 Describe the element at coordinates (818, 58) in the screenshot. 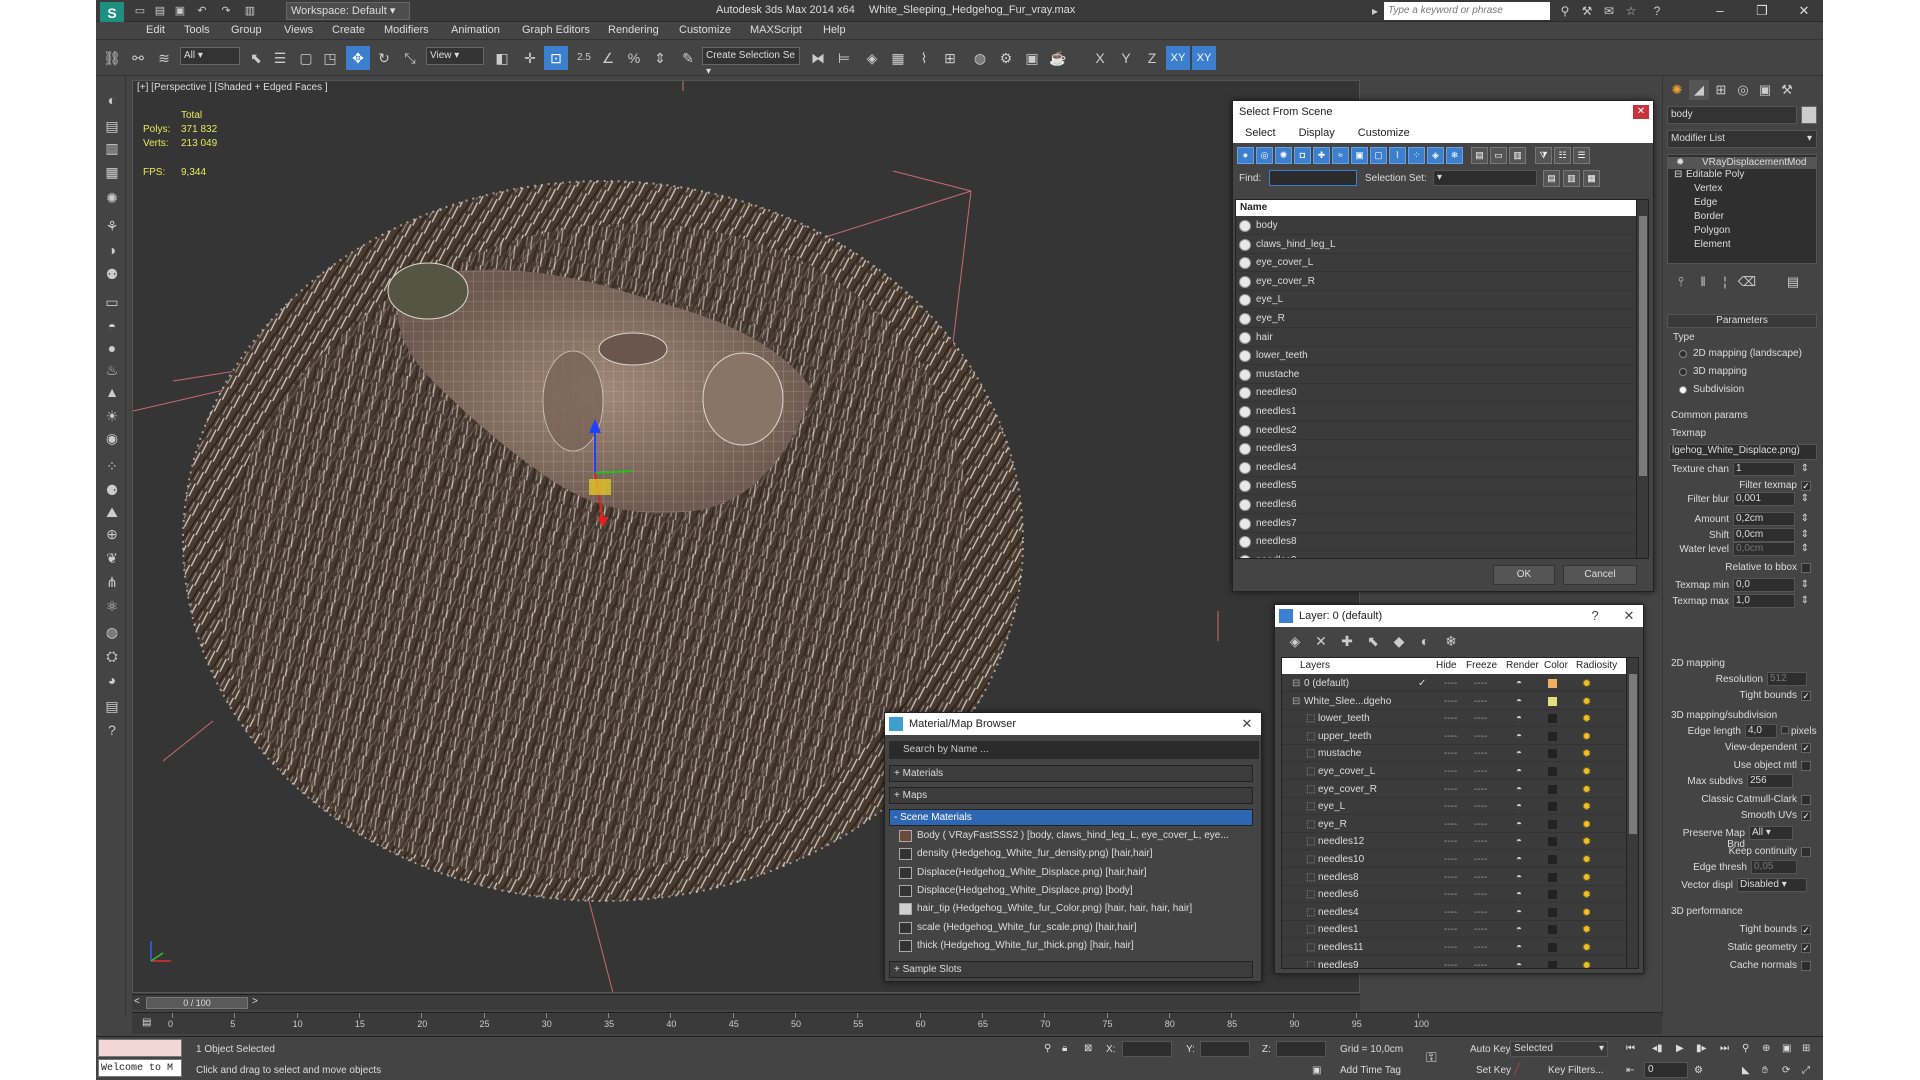

I see `mirror-icon: ⧓` at that location.